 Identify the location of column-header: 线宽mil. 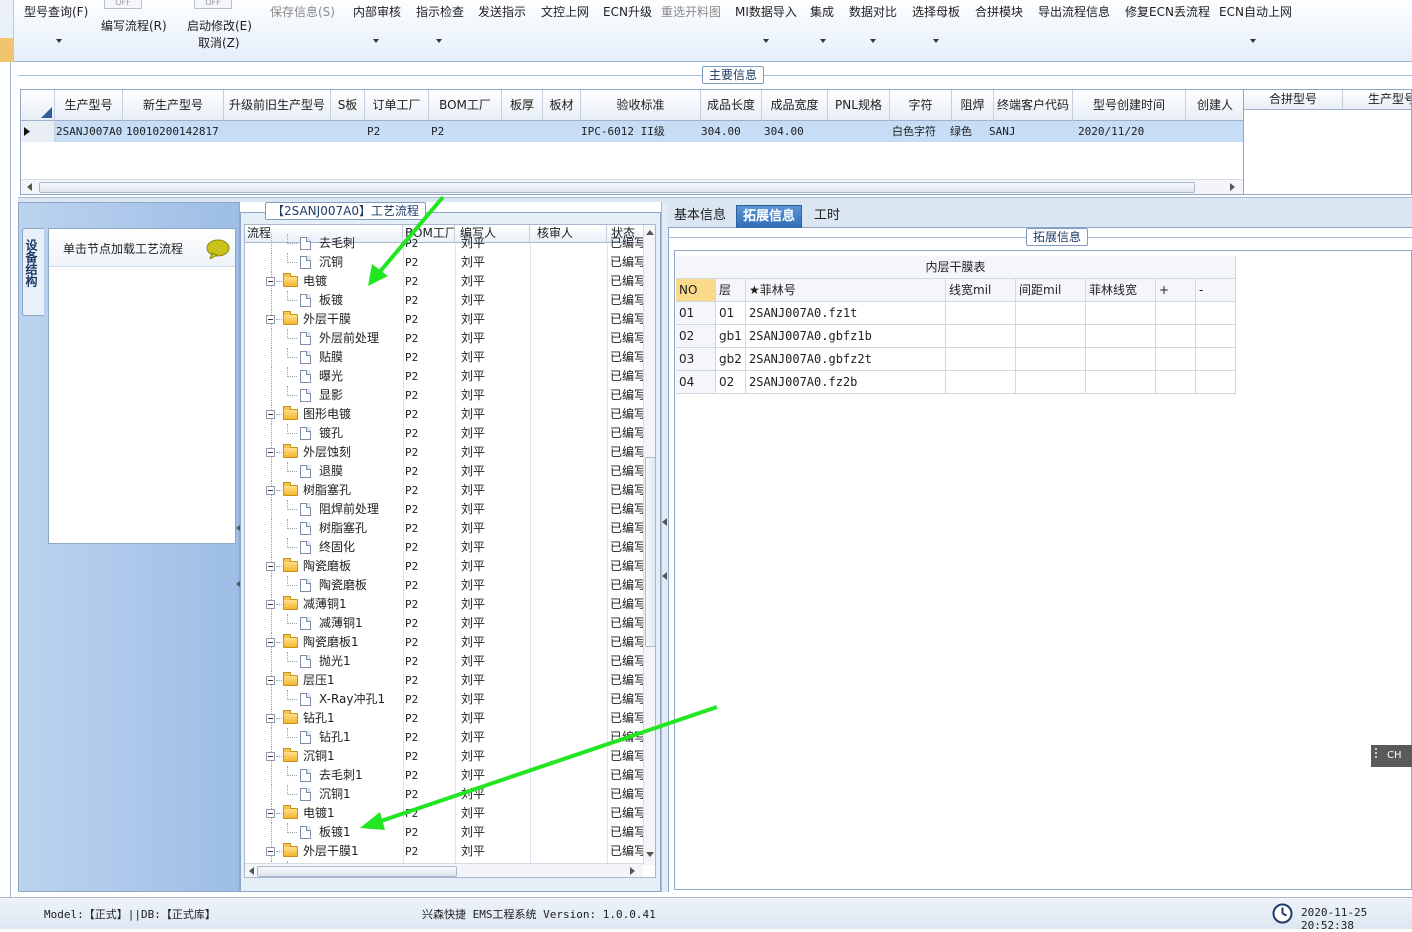
(981, 290).